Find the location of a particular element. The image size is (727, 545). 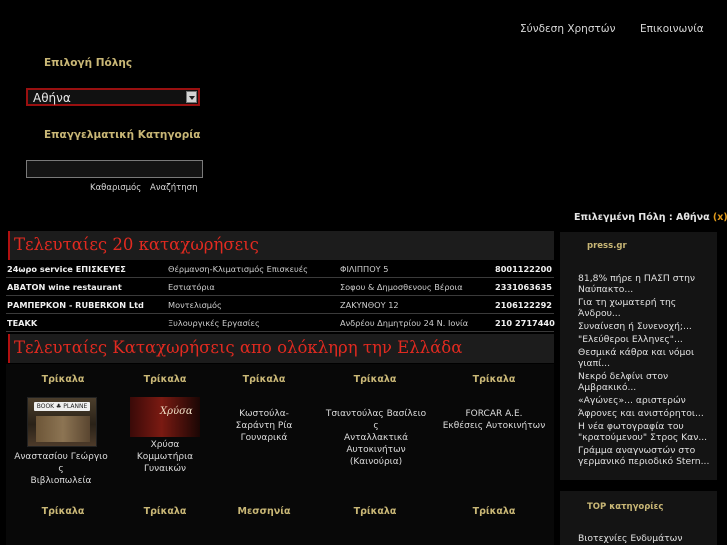

news-title: press.gr is located at coordinates (607, 246).